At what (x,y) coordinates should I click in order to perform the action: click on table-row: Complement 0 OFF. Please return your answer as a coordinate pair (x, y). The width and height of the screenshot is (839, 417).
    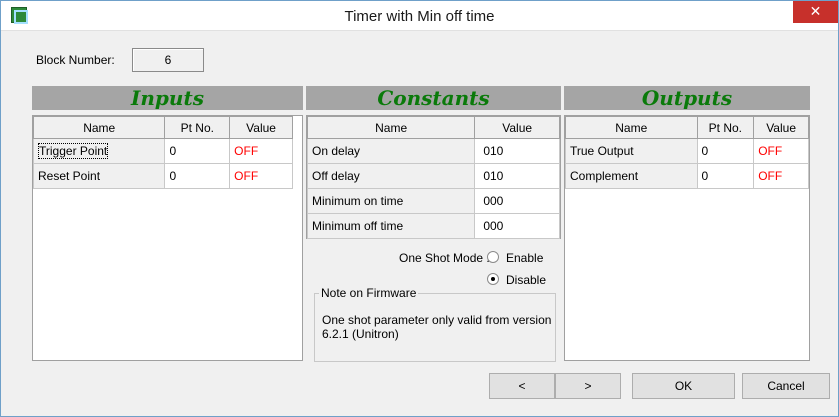
    Looking at the image, I should click on (687, 176).